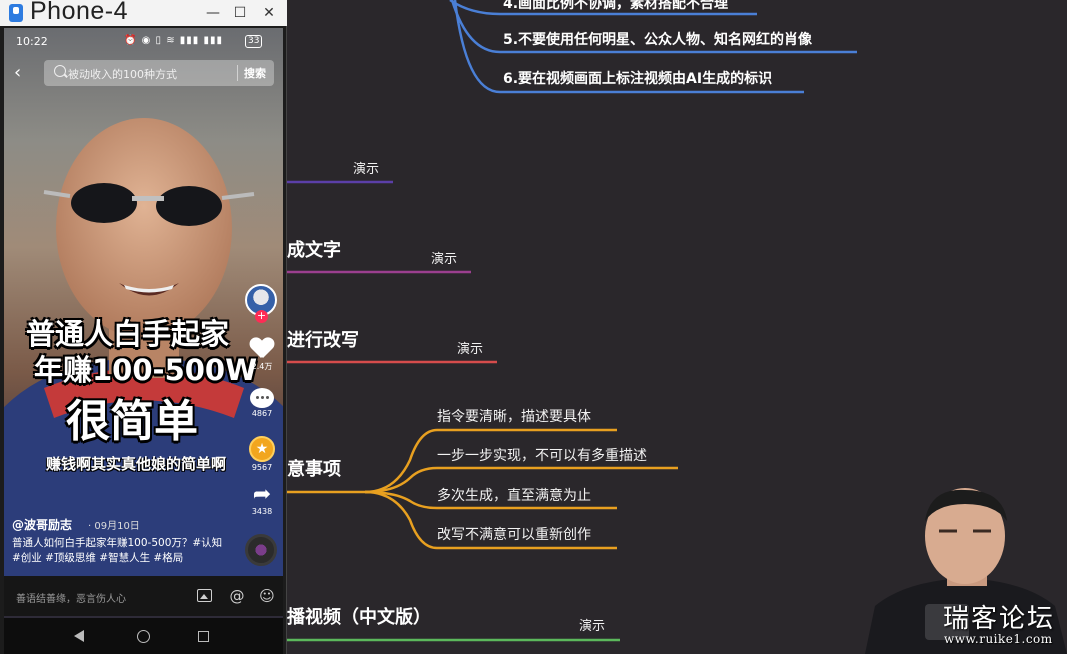 The image size is (1067, 654). What do you see at coordinates (269, 13) in the screenshot?
I see `close-button: ✕` at bounding box center [269, 13].